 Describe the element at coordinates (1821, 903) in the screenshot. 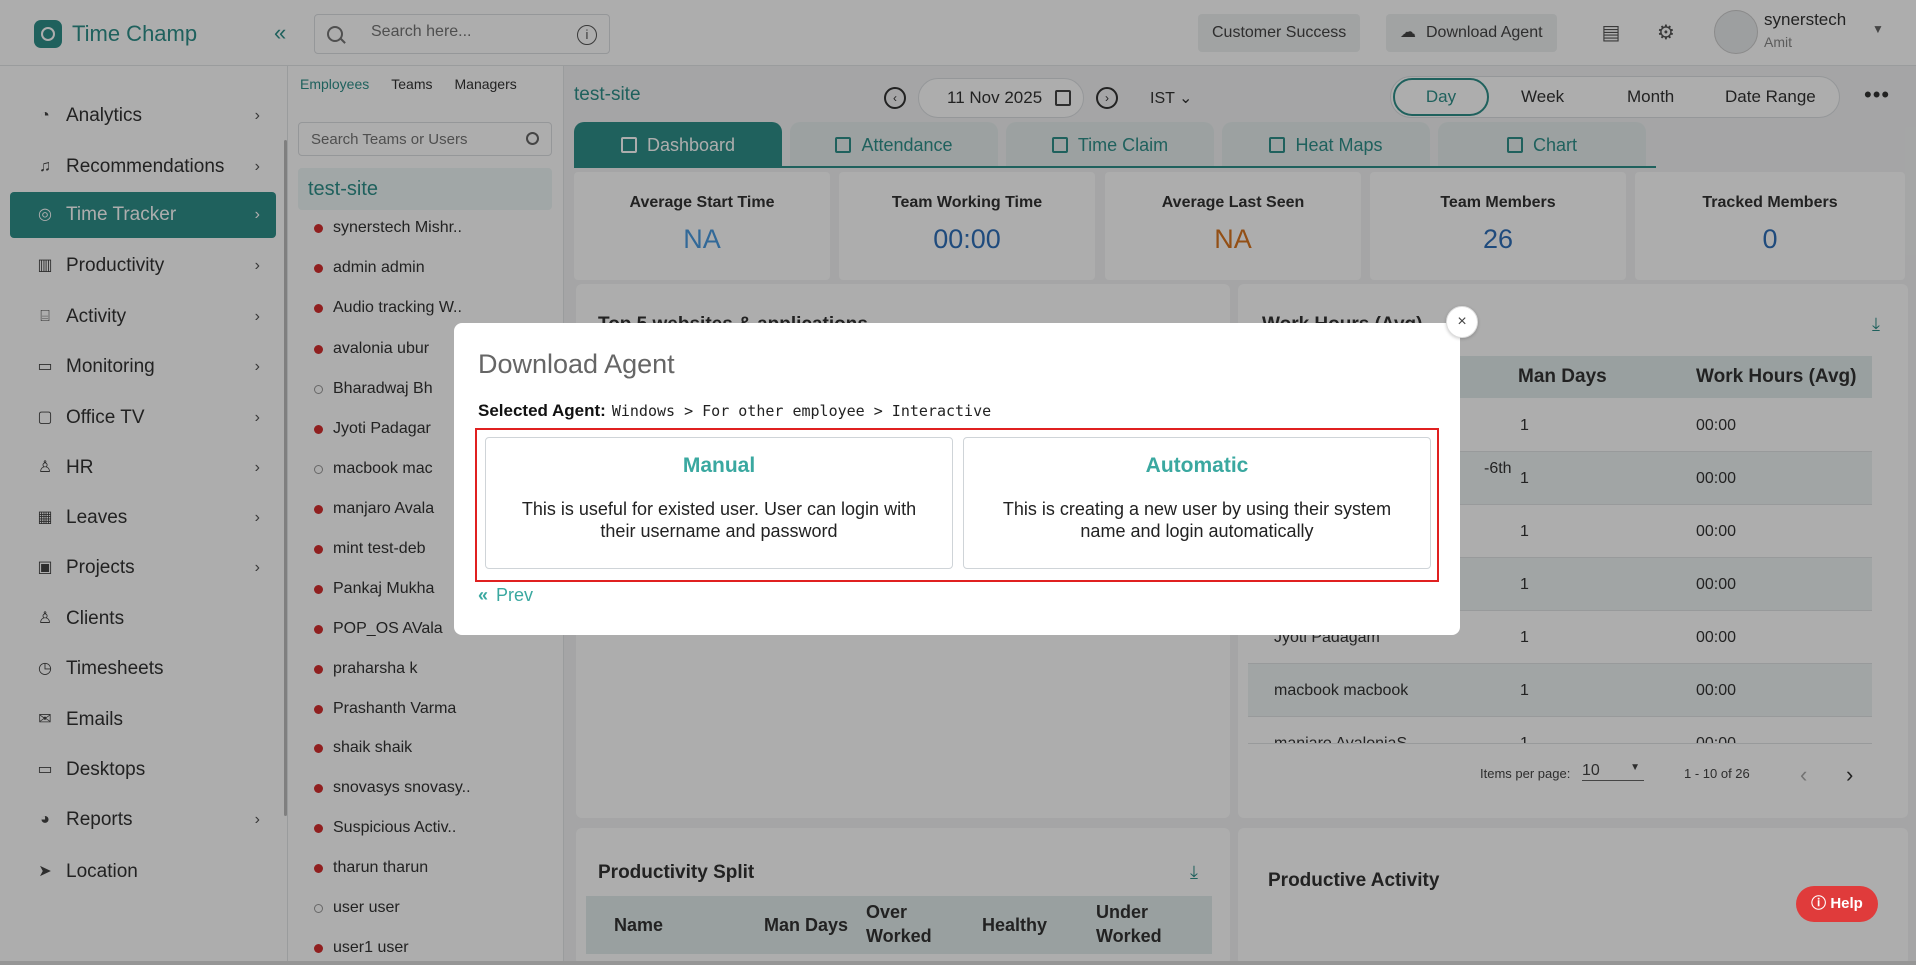

I see `help-icon: ⓘ` at that location.